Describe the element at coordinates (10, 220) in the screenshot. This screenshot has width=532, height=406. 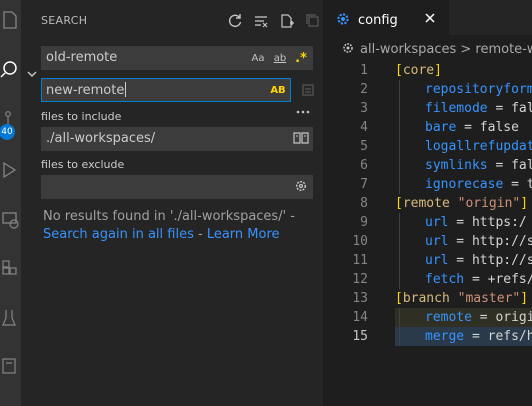
I see `remote-explorer-icon` at that location.